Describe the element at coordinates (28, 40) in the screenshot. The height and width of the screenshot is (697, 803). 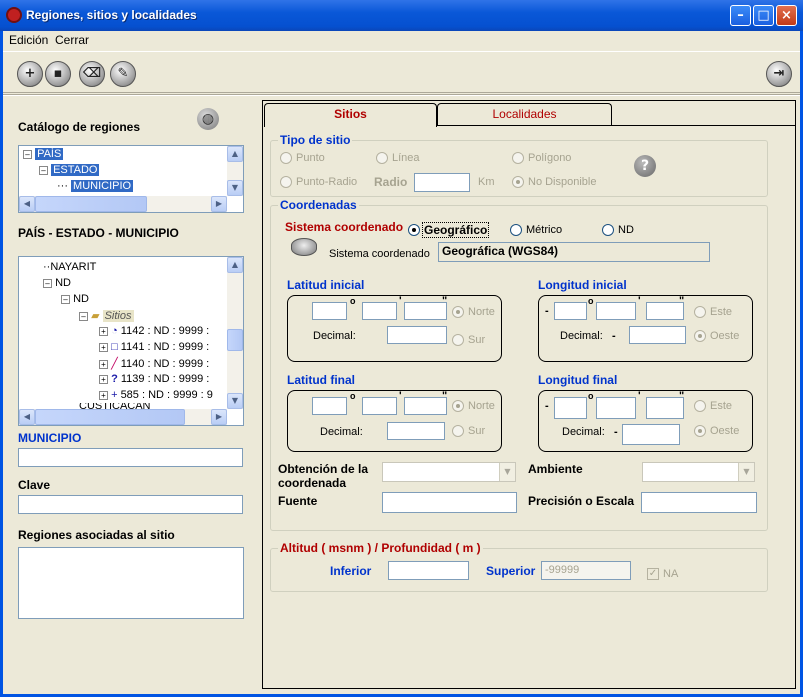
I see `menu-edicion: Edición` at that location.